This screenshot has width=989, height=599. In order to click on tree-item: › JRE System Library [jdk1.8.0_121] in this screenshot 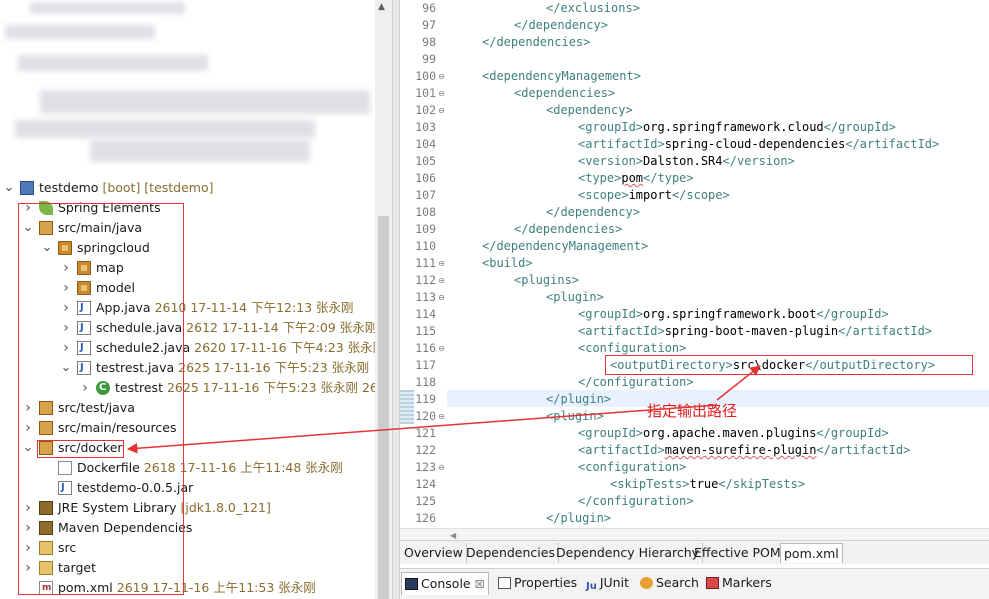, I will do `click(186, 508)`.